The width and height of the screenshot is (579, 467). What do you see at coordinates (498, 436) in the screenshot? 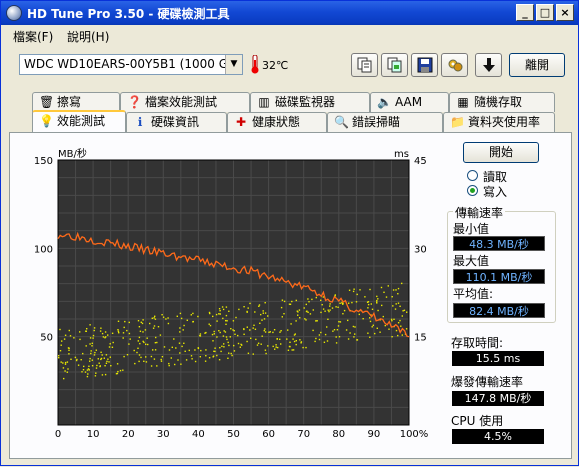
I see `cpu-usage-value: 4.5%` at bounding box center [498, 436].